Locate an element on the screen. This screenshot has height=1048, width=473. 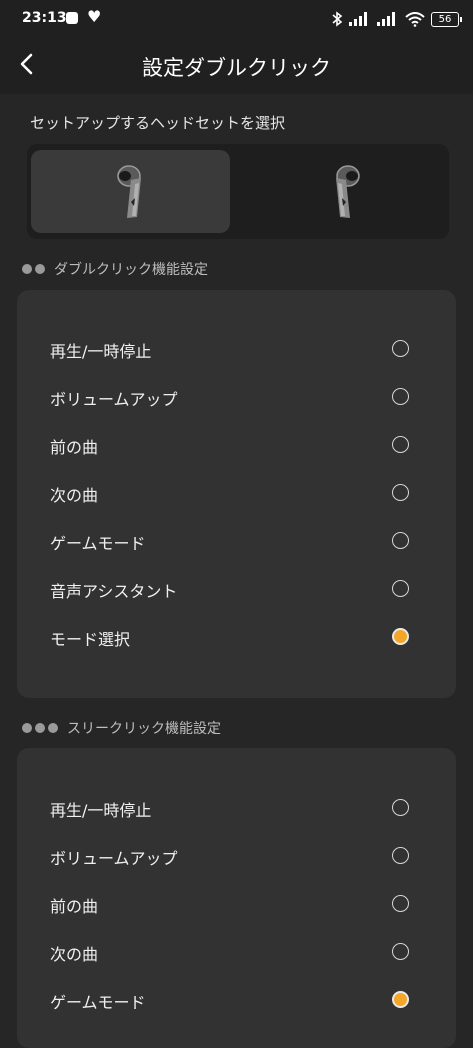
right-earbud-icon is located at coordinates (347, 191).